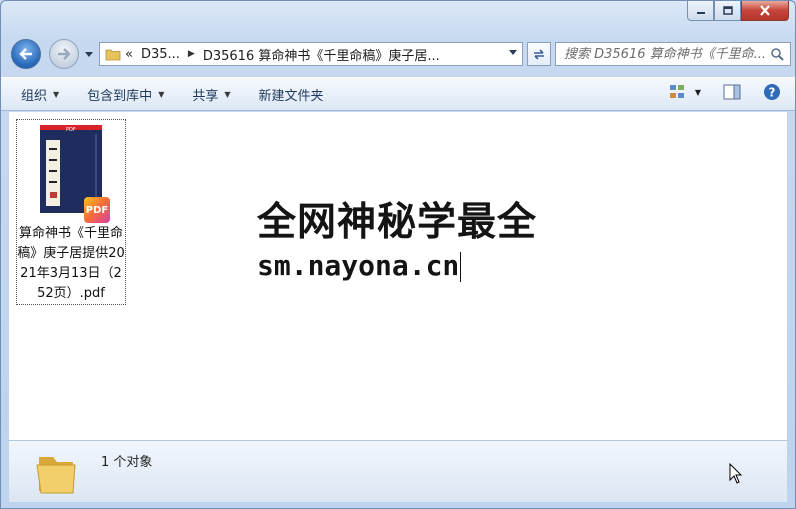 The width and height of the screenshot is (796, 509). I want to click on preview-pane-button, so click(732, 92).